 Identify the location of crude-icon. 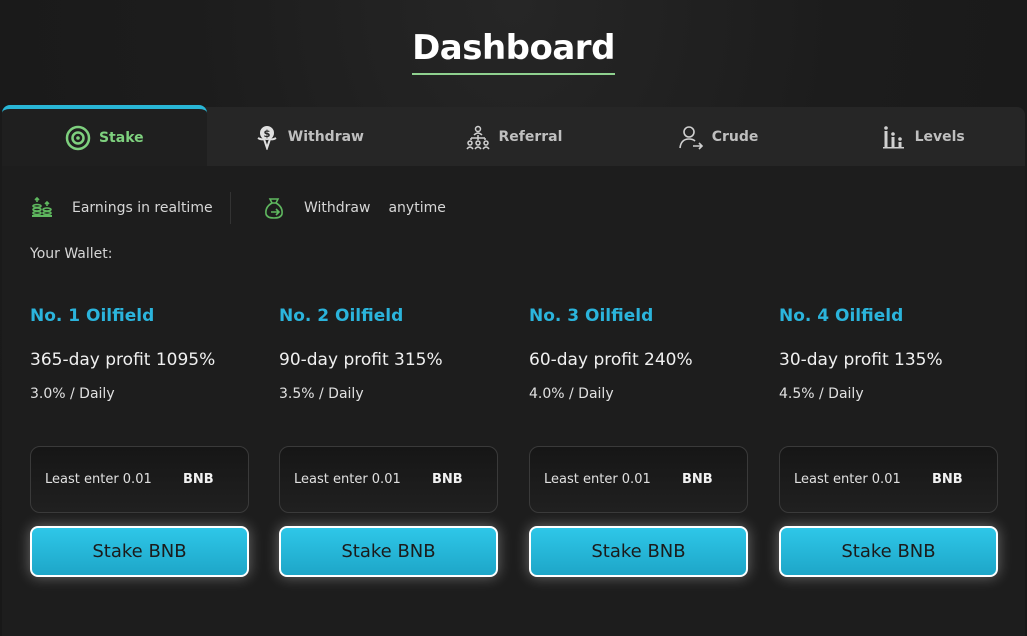
(690, 137).